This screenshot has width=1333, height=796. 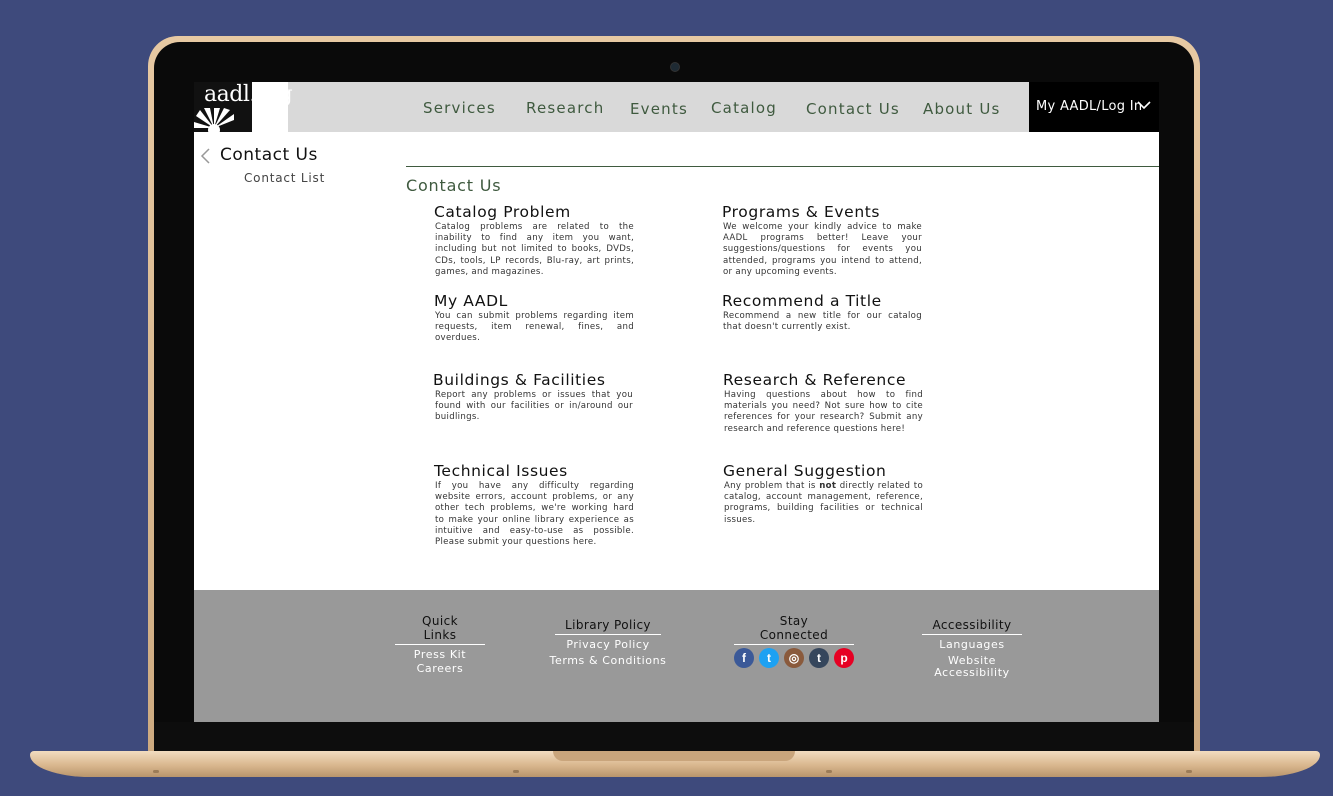 I want to click on nav-services: Services, so click(x=459, y=108).